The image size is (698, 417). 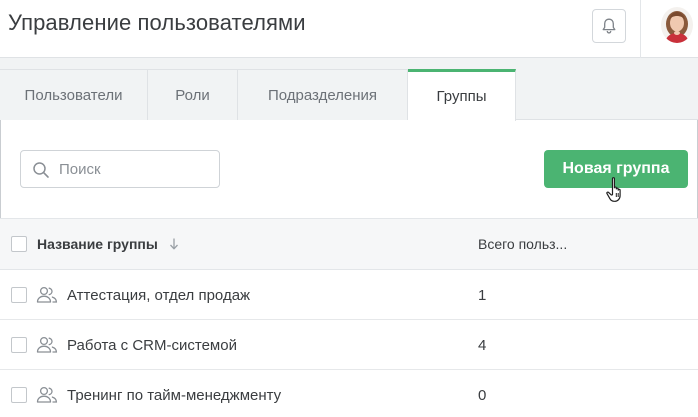 What do you see at coordinates (152, 345) in the screenshot?
I see `row-name: Работа с CRM-системой` at bounding box center [152, 345].